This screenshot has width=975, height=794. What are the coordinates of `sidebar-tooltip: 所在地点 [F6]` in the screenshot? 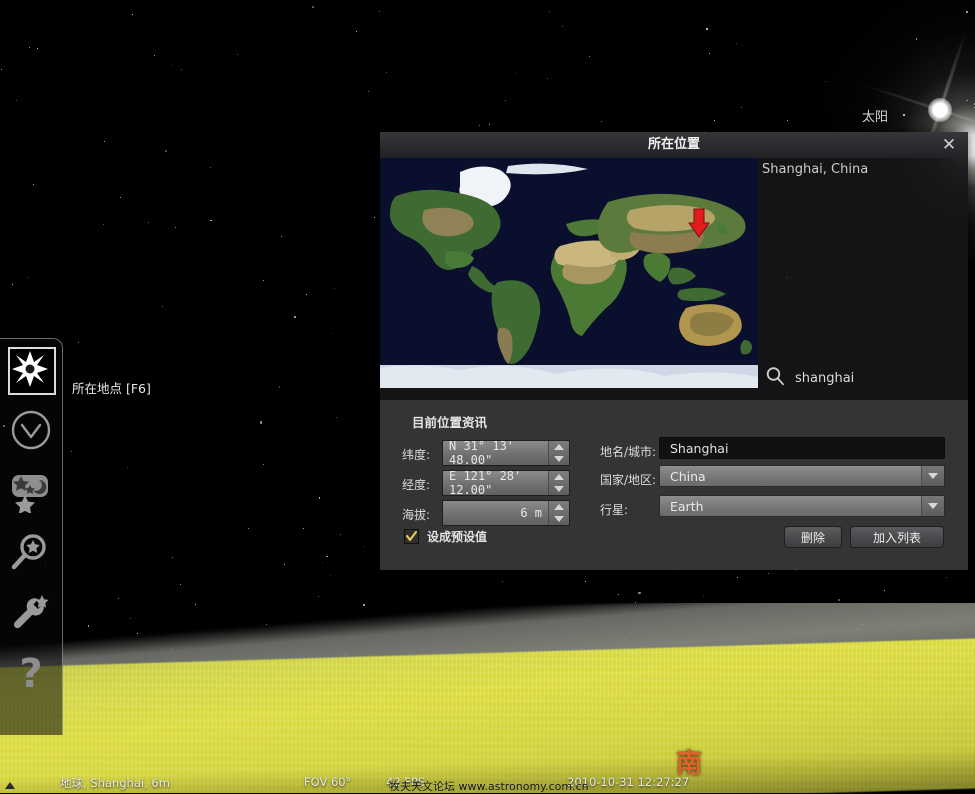 It's located at (111, 388).